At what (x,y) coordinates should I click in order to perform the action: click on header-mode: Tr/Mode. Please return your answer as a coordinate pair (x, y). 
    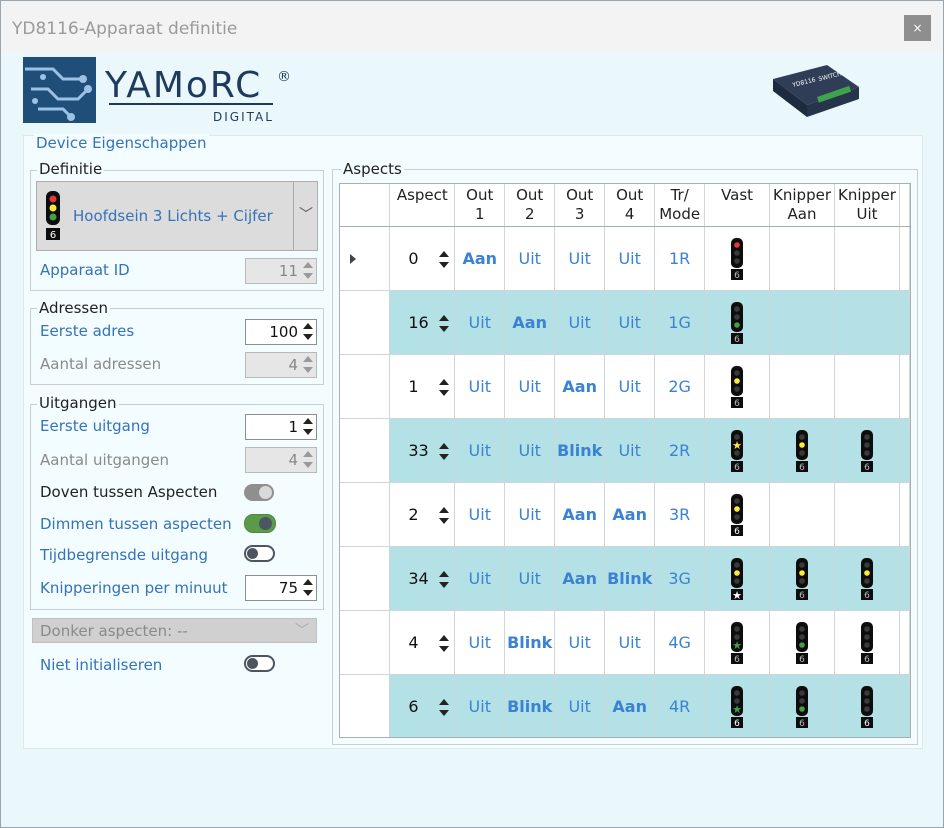
    Looking at the image, I should click on (680, 205).